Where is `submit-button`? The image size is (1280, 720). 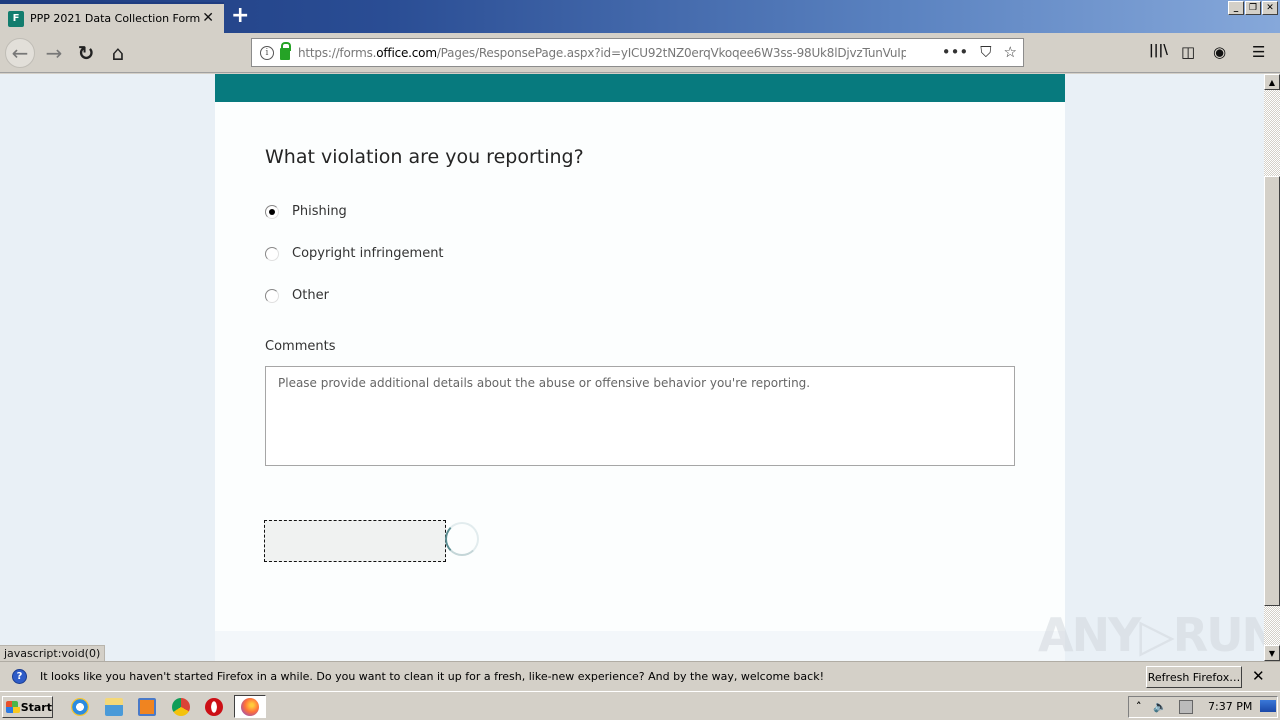
submit-button is located at coordinates (355, 541).